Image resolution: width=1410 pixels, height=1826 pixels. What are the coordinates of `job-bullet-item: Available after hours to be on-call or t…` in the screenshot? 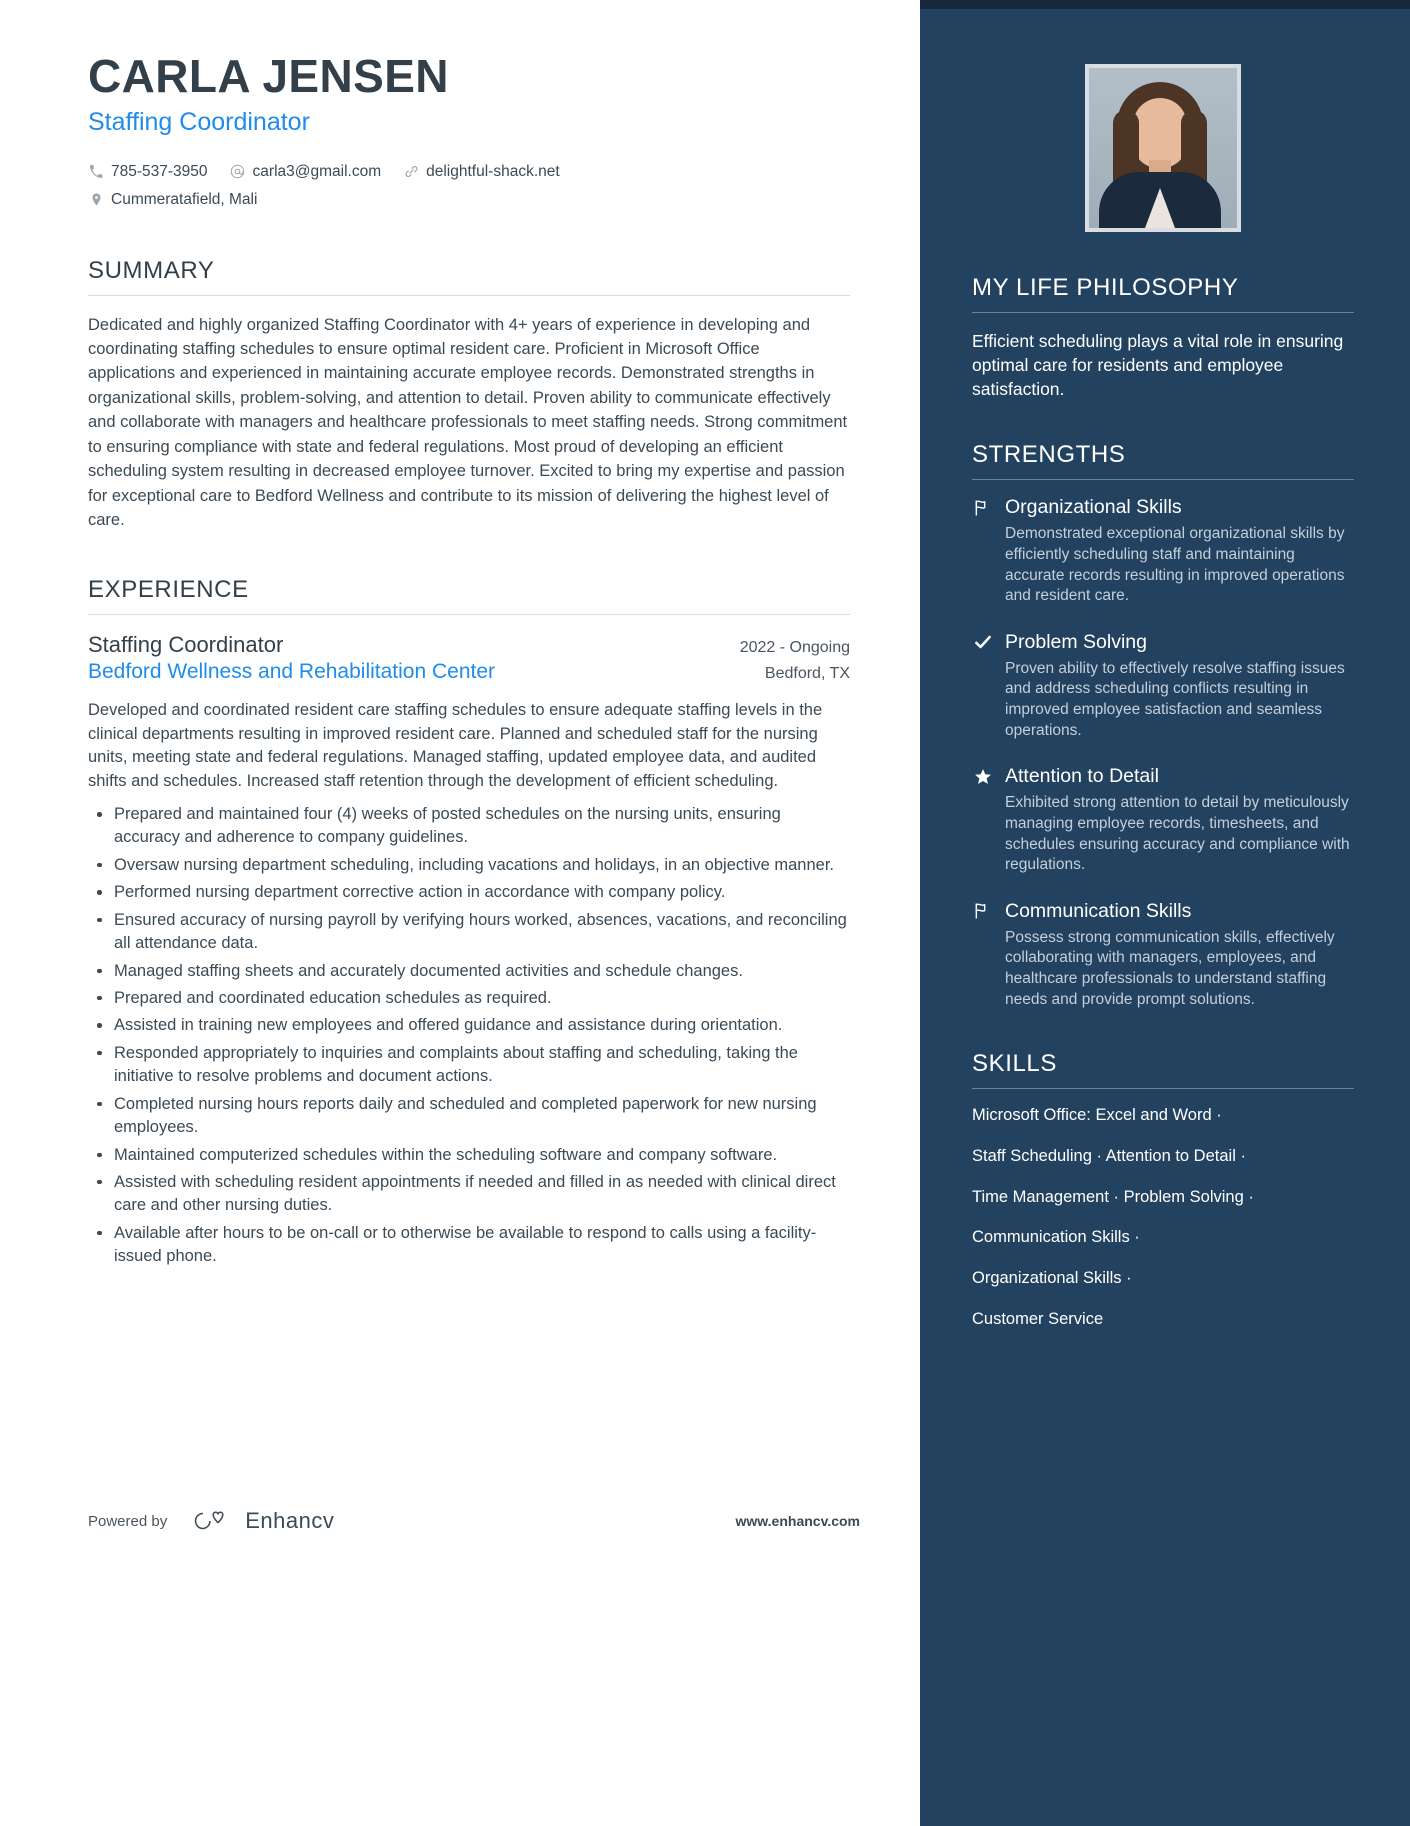 It's located at (469, 1245).